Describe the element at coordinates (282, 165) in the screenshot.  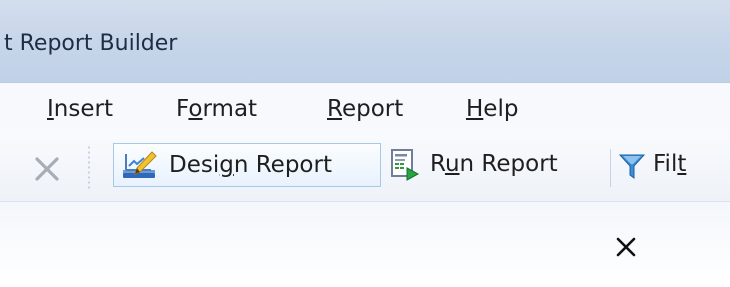
I see `design-report-label-post: n Report` at that location.